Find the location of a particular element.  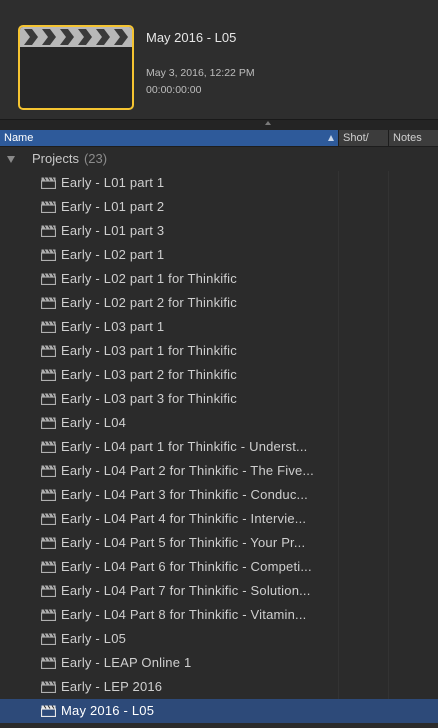

list-item-label: Early - L03 part 1 is located at coordinates (113, 326).